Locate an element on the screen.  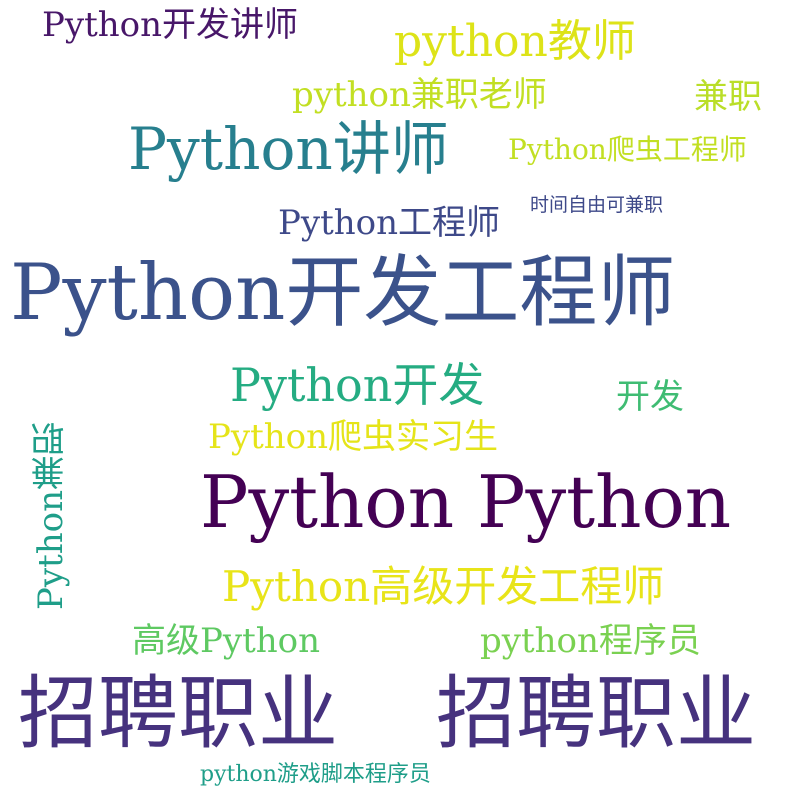
word-dev: 开发 is located at coordinates (650, 397).